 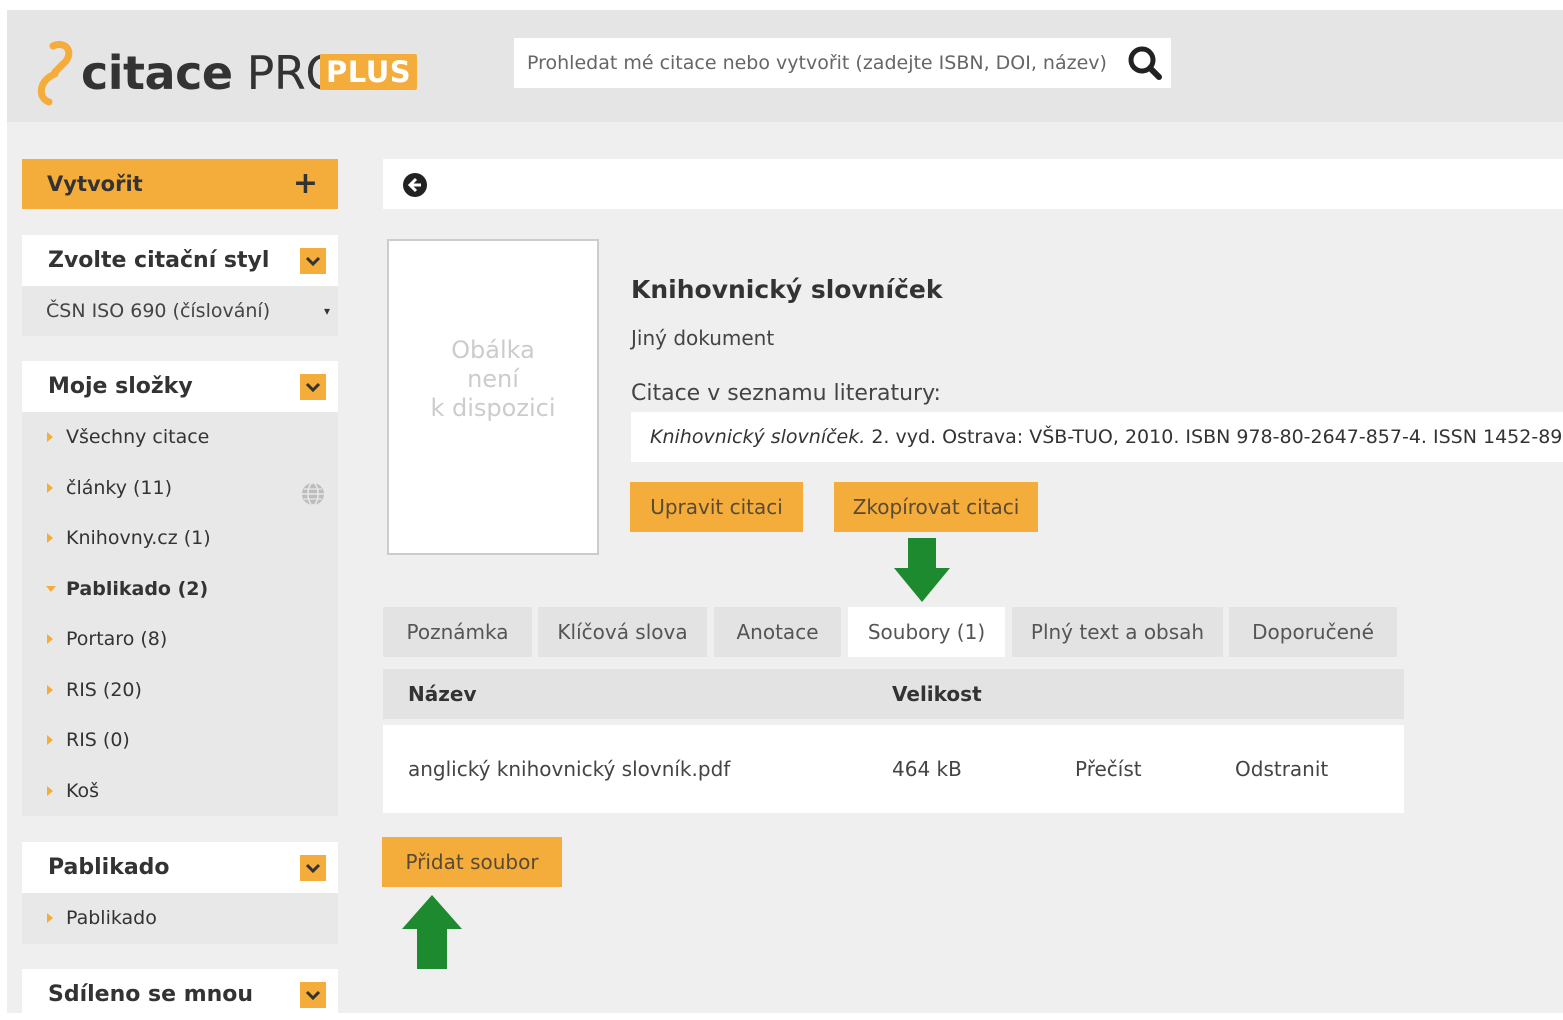 I want to click on folder-articles: články (11), so click(x=180, y=488).